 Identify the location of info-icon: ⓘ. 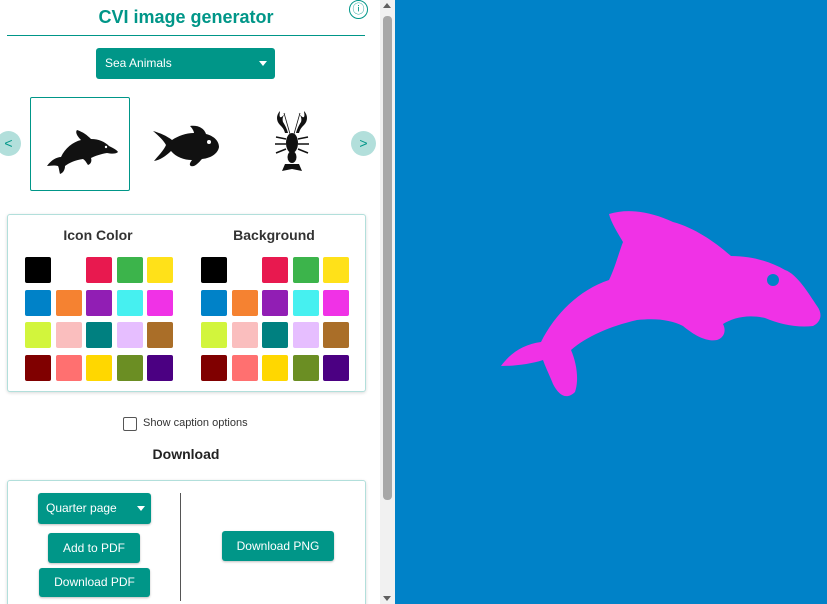
(358, 9).